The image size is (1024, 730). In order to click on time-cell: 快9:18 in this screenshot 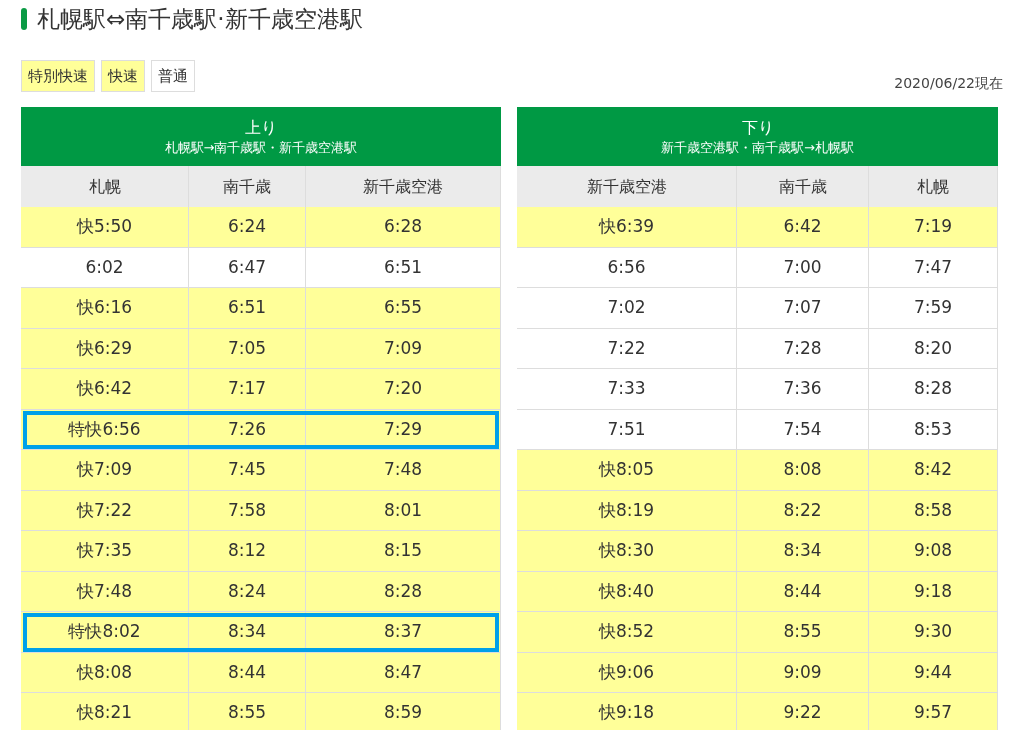, I will do `click(627, 711)`.